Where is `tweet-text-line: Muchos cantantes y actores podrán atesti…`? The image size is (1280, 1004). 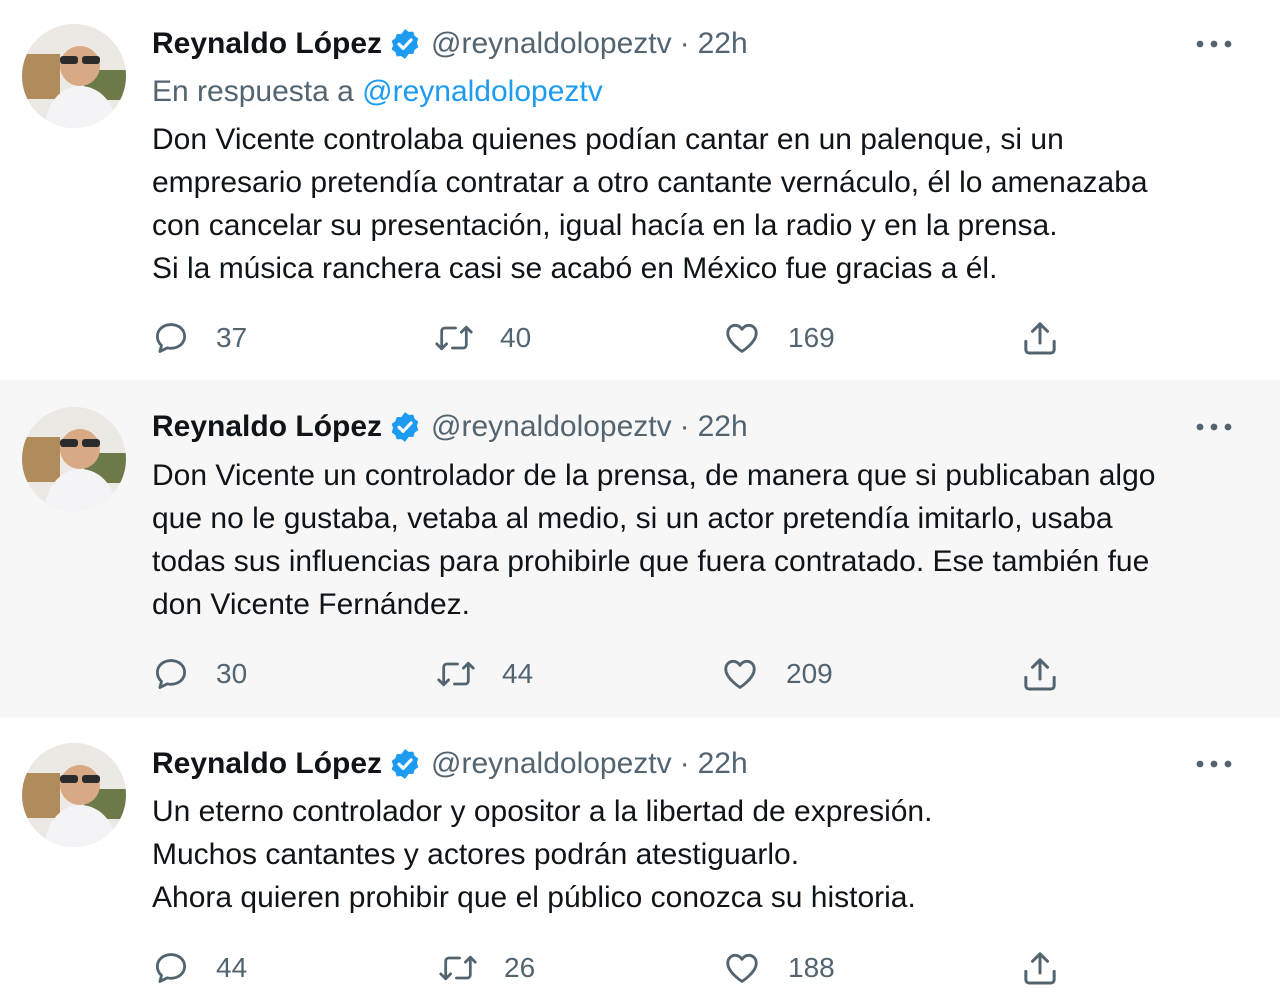 tweet-text-line: Muchos cantantes y actores podrán atesti… is located at coordinates (476, 854).